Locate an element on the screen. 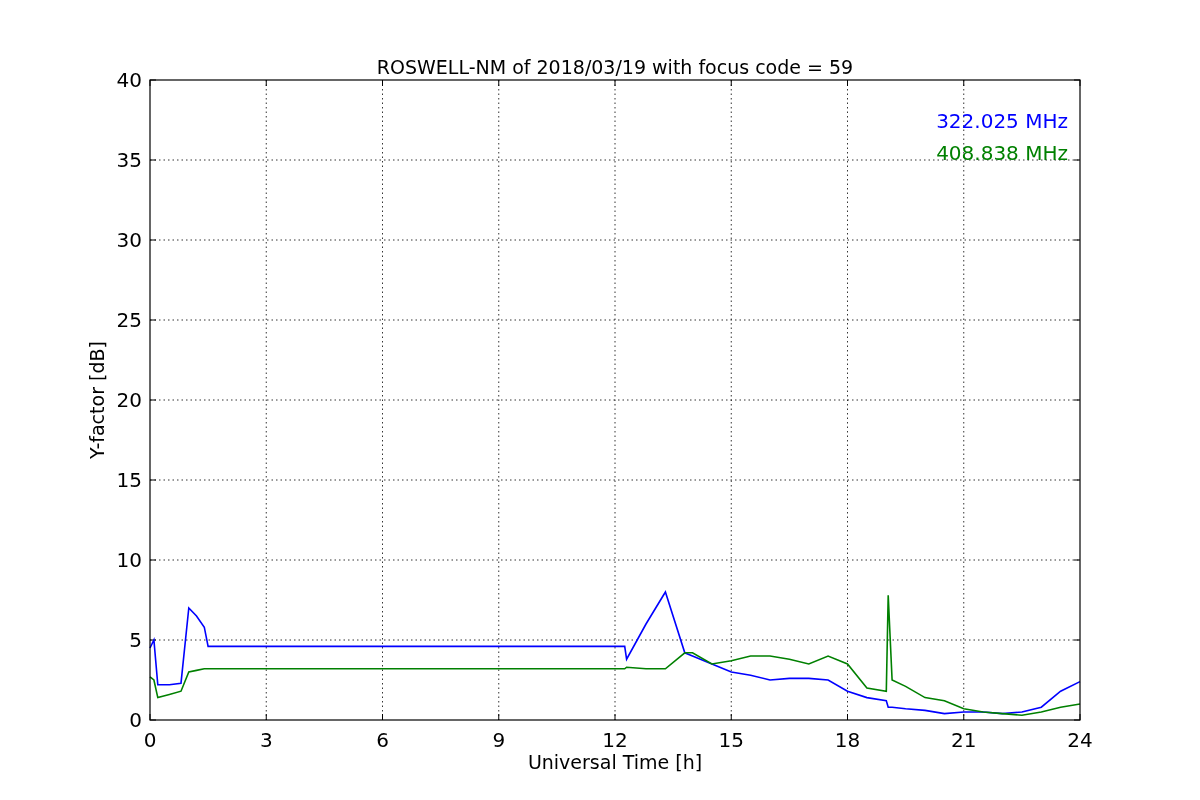 This screenshot has width=1200, height=800. tick-label: 3 is located at coordinates (266, 740).